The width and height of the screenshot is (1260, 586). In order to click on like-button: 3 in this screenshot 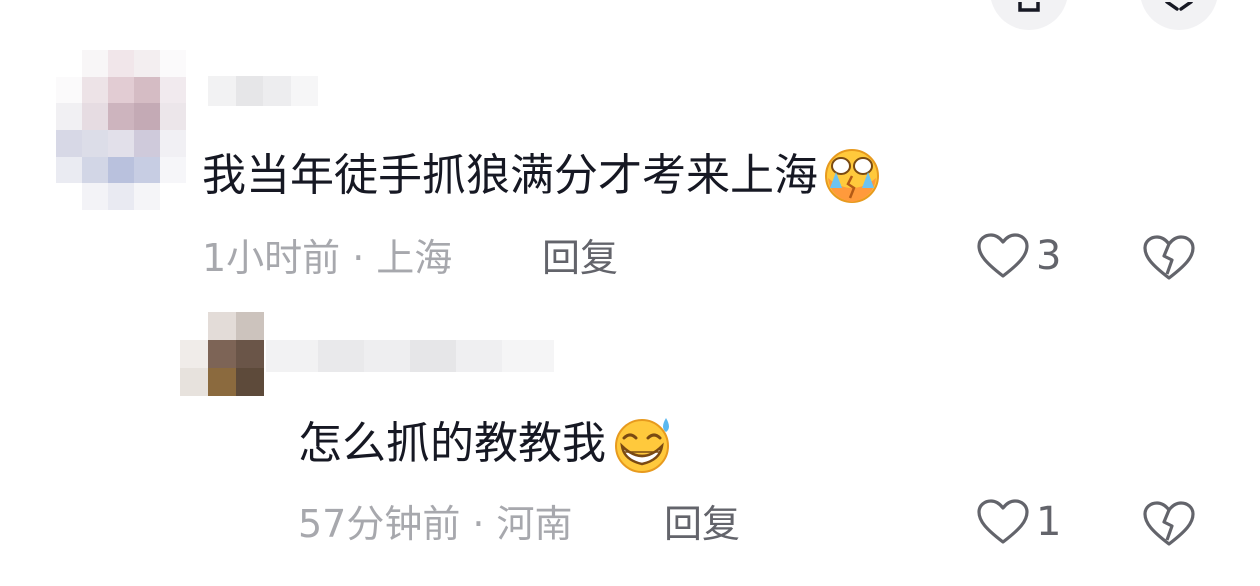, I will do `click(1018, 256)`.